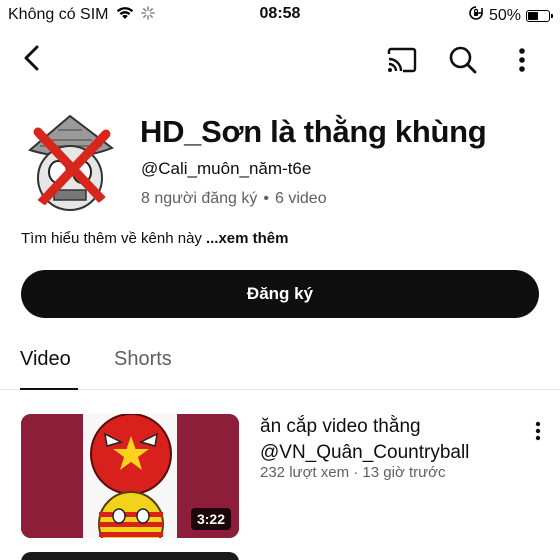 This screenshot has height=560, width=560. Describe the element at coordinates (539, 15) in the screenshot. I see `battery-icon` at that location.